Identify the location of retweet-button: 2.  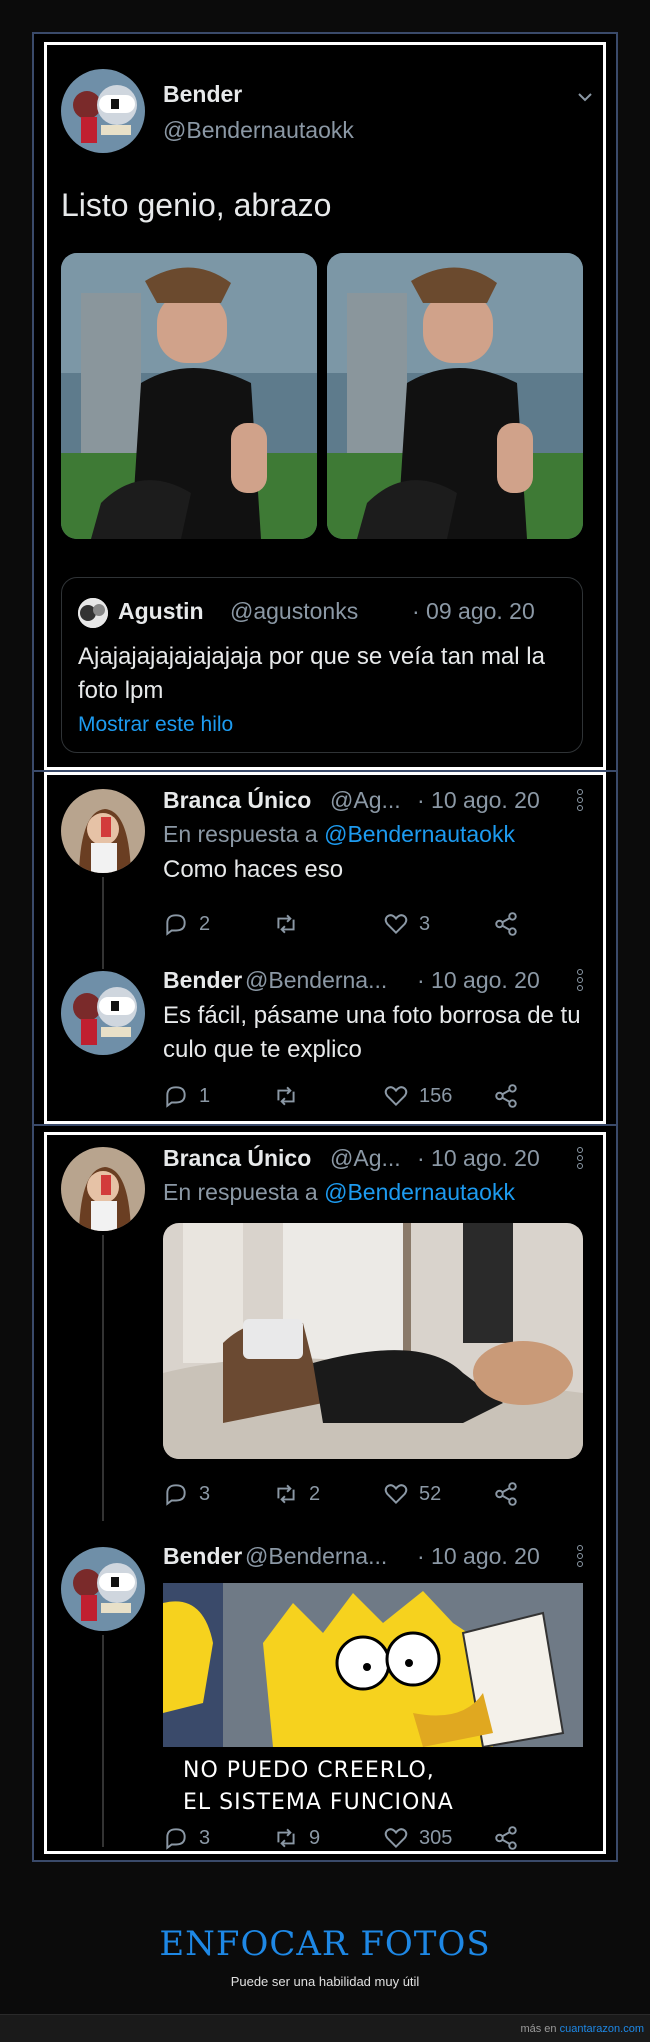
(296, 1494).